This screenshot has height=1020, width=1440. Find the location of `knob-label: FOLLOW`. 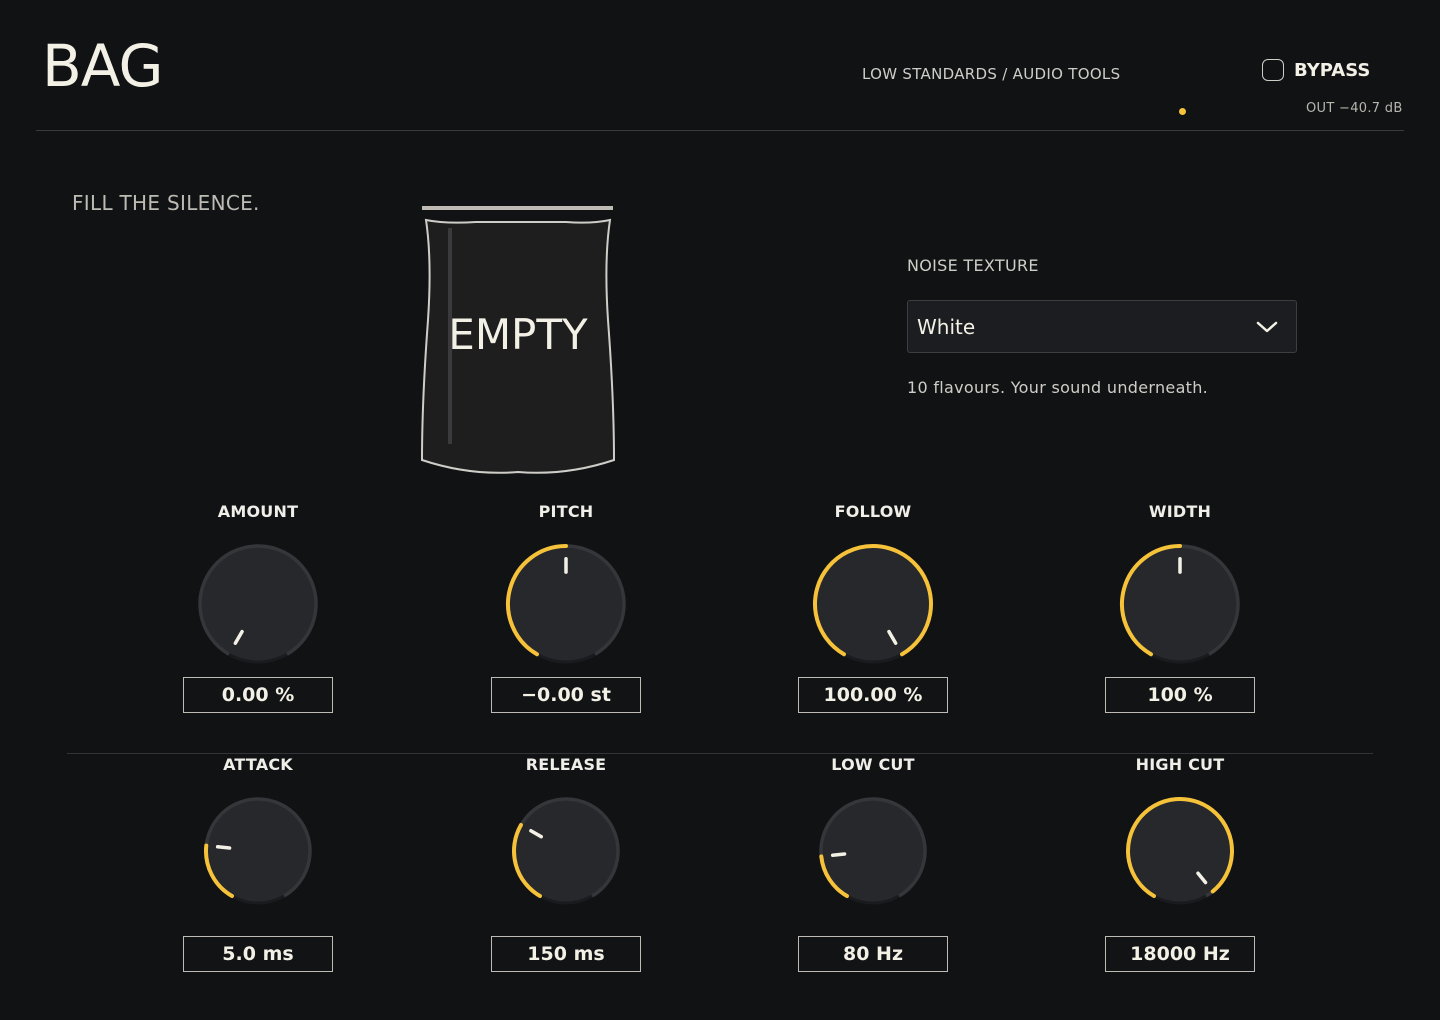

knob-label: FOLLOW is located at coordinates (873, 511).